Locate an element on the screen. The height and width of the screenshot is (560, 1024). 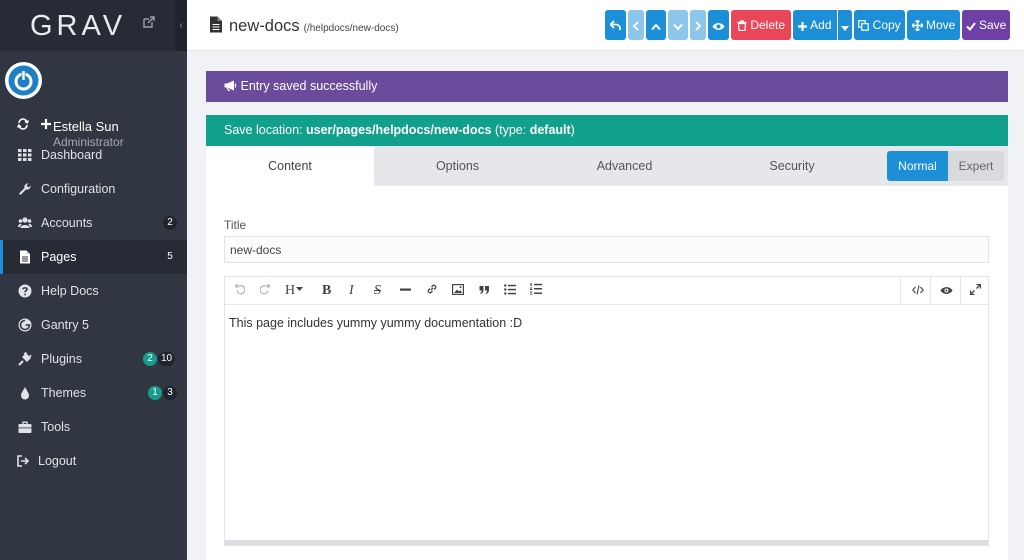
back-button is located at coordinates (615, 25).